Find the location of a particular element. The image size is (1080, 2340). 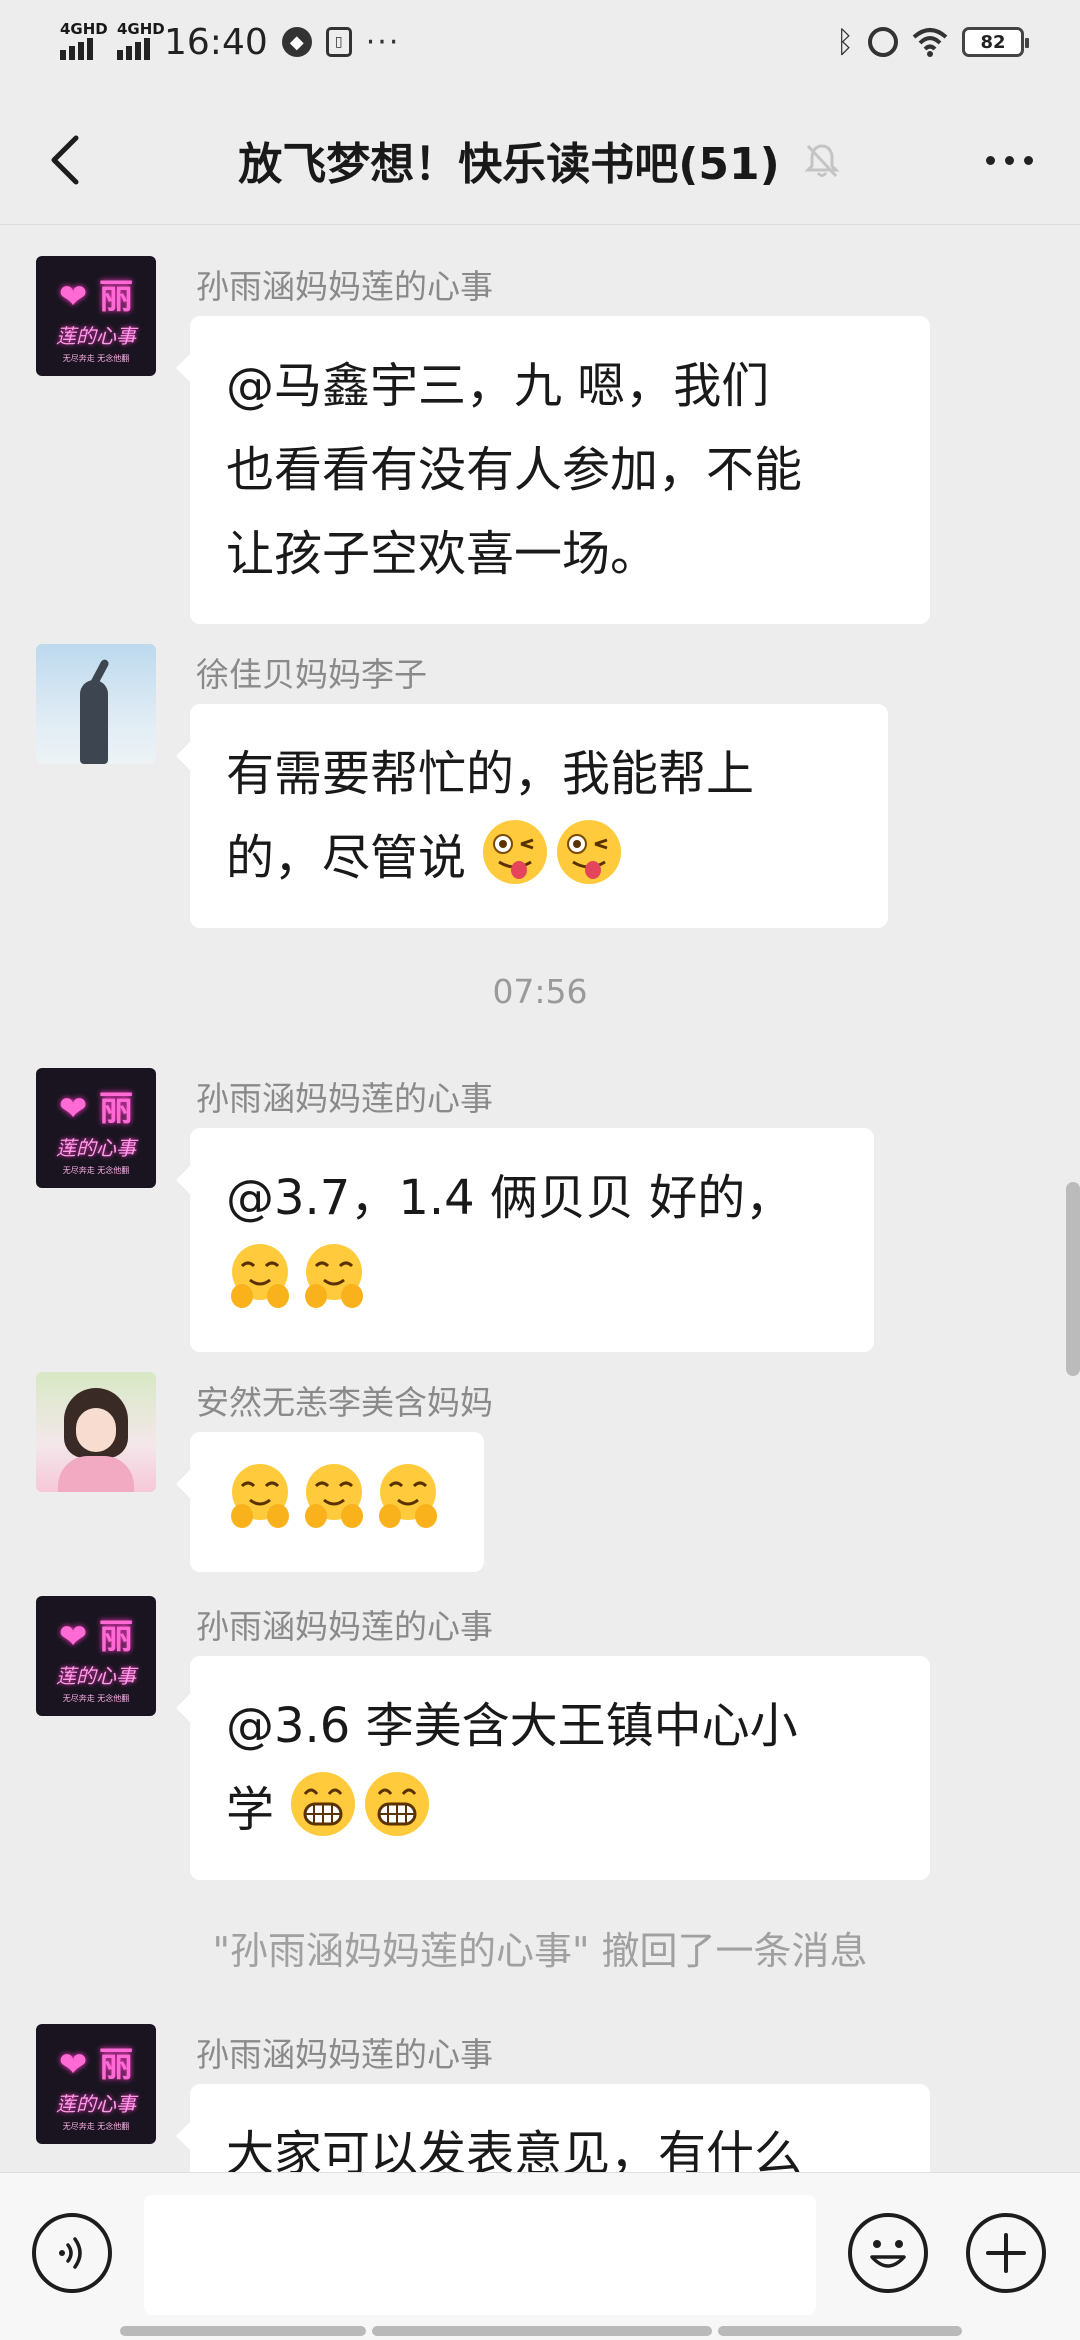

message-item: 徐佳贝妈妈李子 有需要帮忙的，我能帮上 的，尽管说 is located at coordinates (540, 786).